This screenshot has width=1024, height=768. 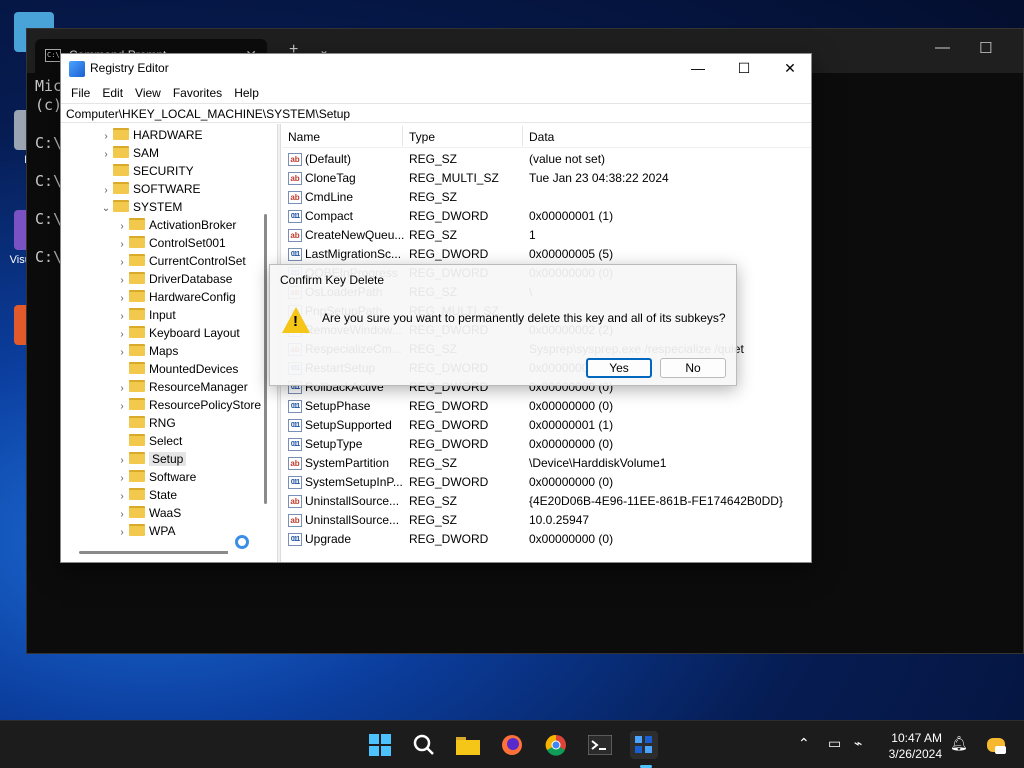 I want to click on tree-node: › SOFTWARE, so click(x=150, y=189).